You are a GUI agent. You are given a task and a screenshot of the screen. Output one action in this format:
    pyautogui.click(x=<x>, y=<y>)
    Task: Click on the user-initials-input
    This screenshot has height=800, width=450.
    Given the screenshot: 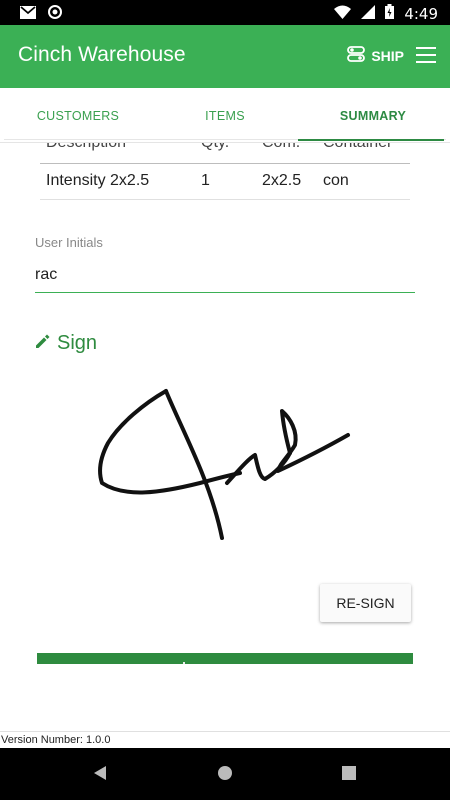 What is the action you would take?
    pyautogui.click(x=225, y=275)
    